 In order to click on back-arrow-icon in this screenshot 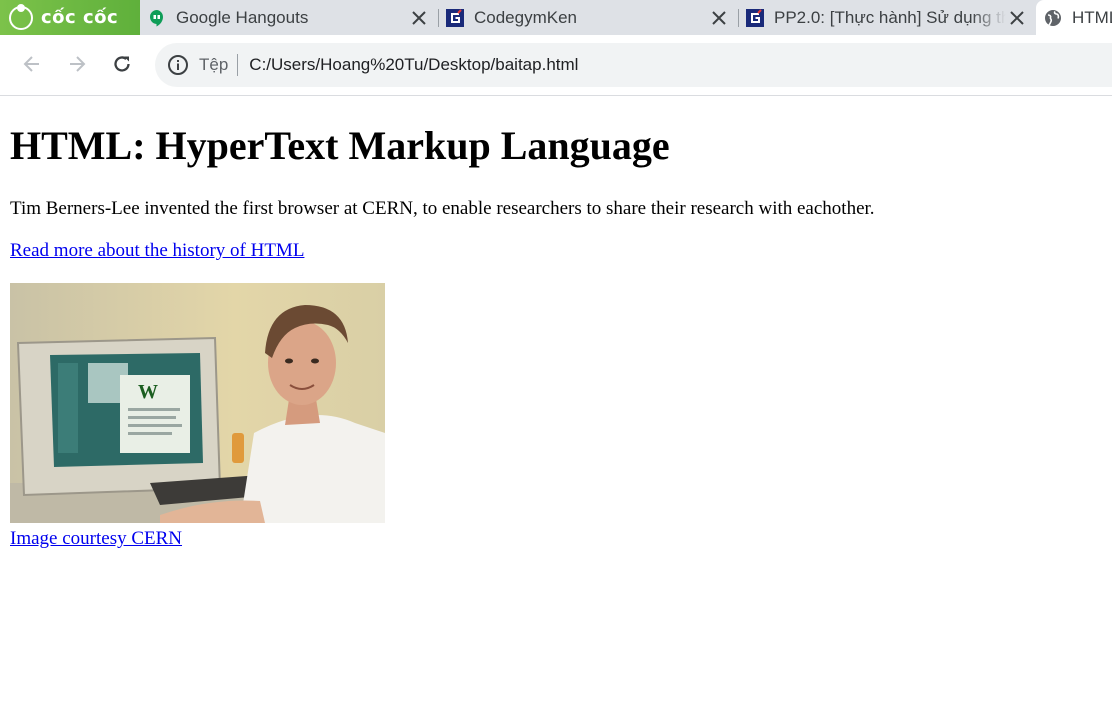, I will do `click(31, 64)`.